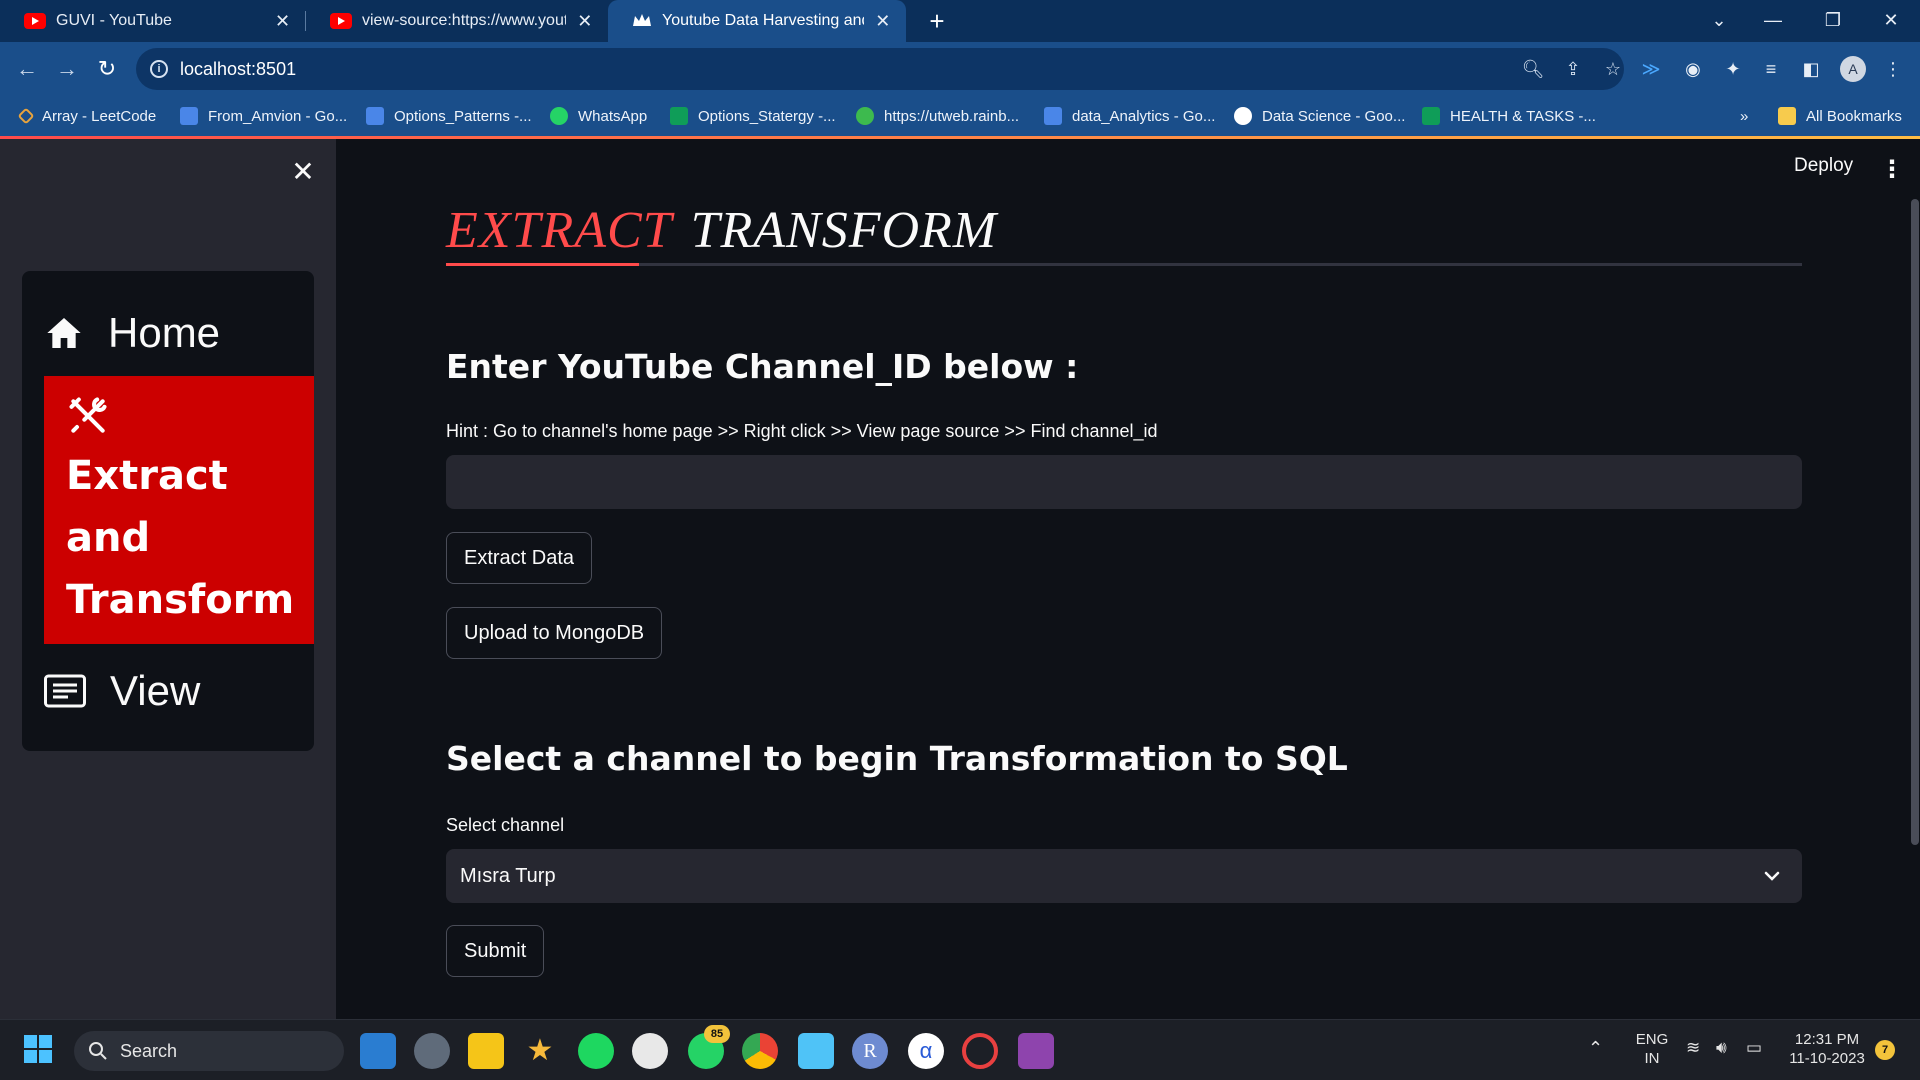  I want to click on extract-data-button: Extract Data, so click(519, 558).